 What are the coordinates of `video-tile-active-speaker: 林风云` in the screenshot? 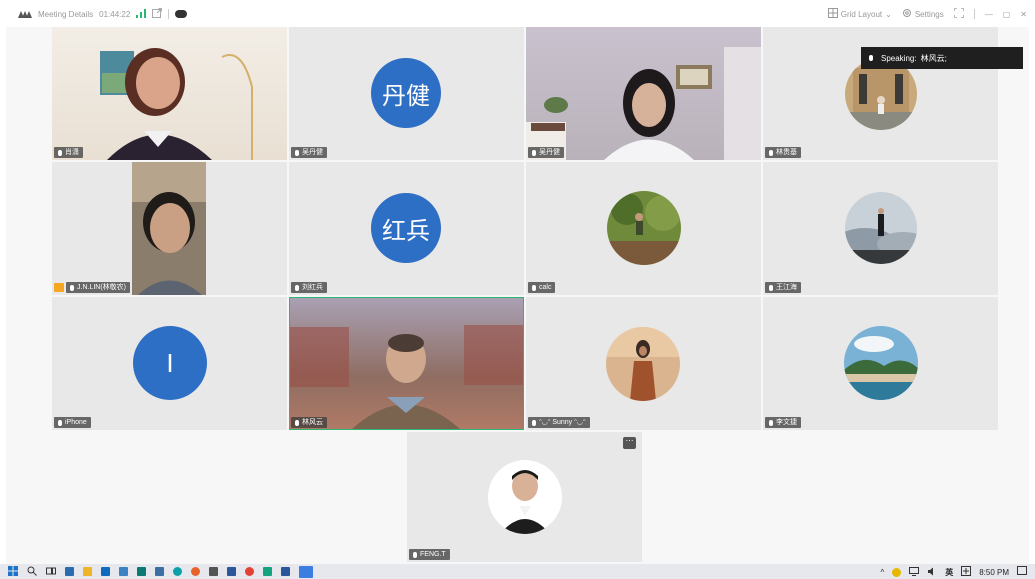 It's located at (406, 363).